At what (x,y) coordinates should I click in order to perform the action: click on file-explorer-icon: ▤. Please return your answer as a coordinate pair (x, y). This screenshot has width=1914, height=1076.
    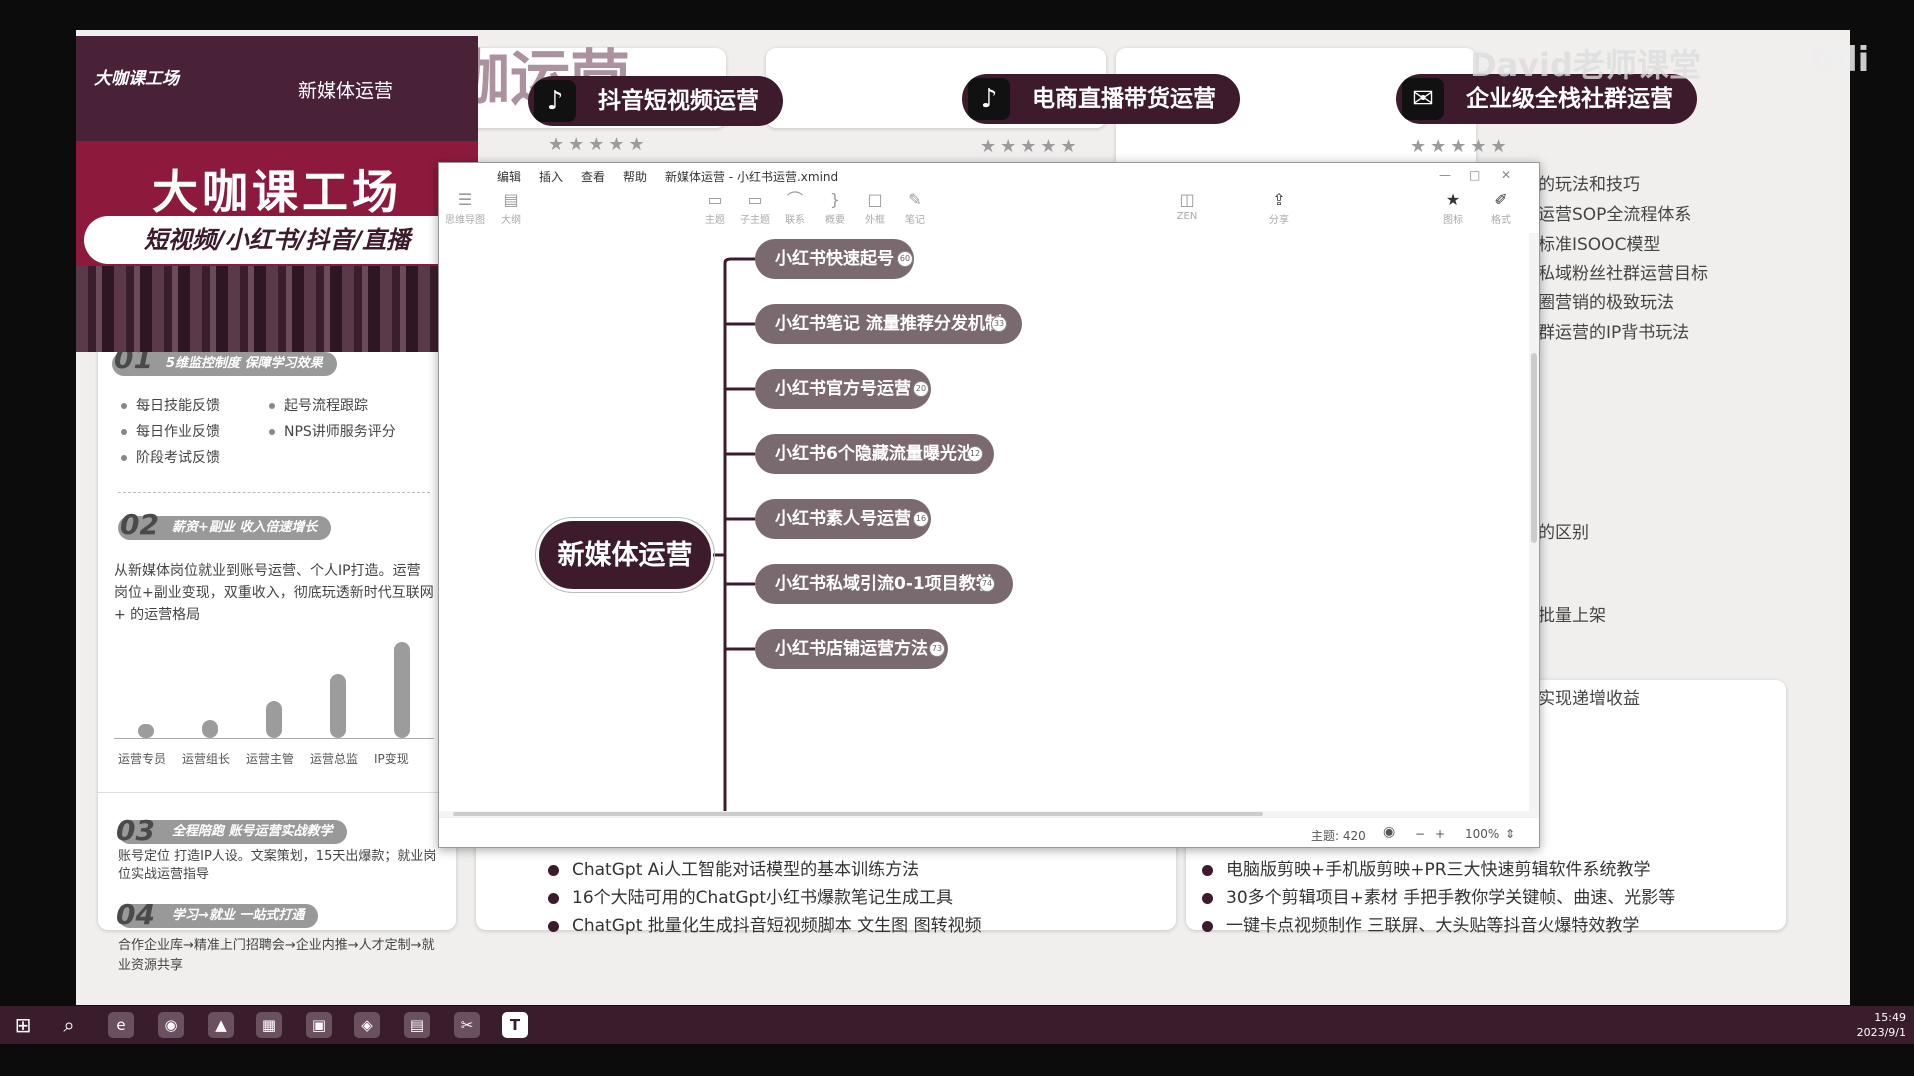
    Looking at the image, I should click on (417, 1025).